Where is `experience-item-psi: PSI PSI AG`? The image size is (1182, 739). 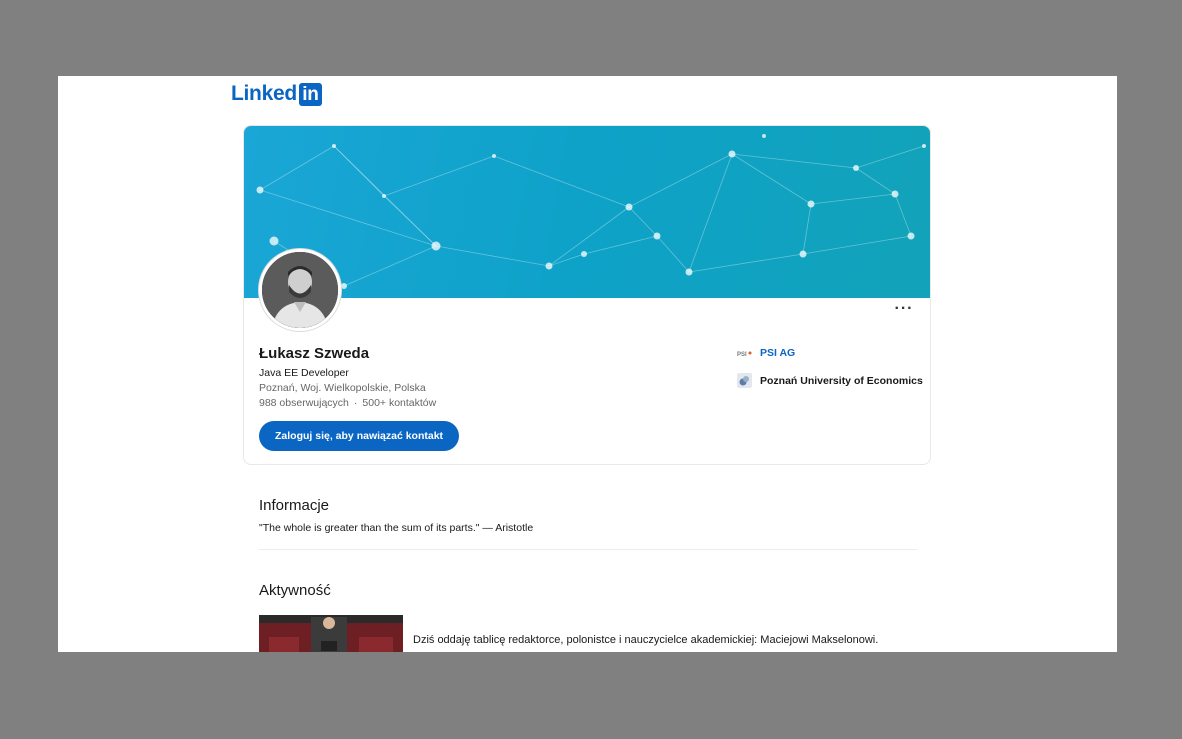 experience-item-psi: PSI PSI AG is located at coordinates (766, 352).